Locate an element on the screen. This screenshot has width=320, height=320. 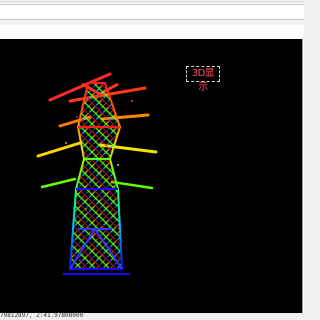
toolbar-area is located at coordinates (152, 12).